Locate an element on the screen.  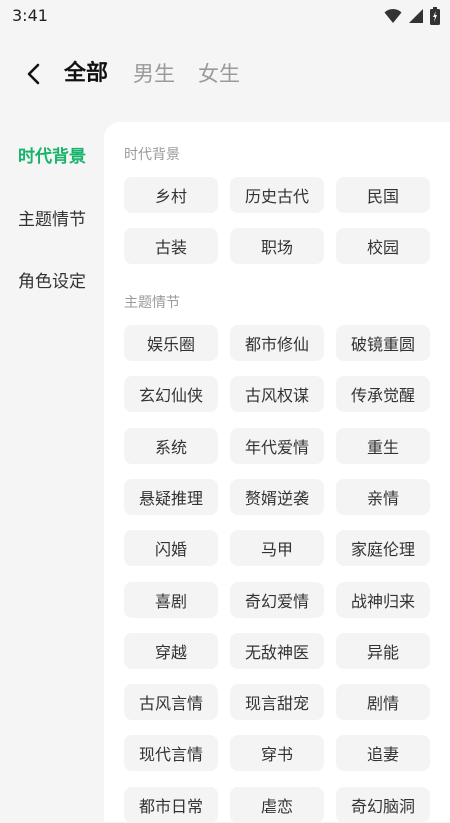
tag-chip: 赘婿逆袭 is located at coordinates (277, 496).